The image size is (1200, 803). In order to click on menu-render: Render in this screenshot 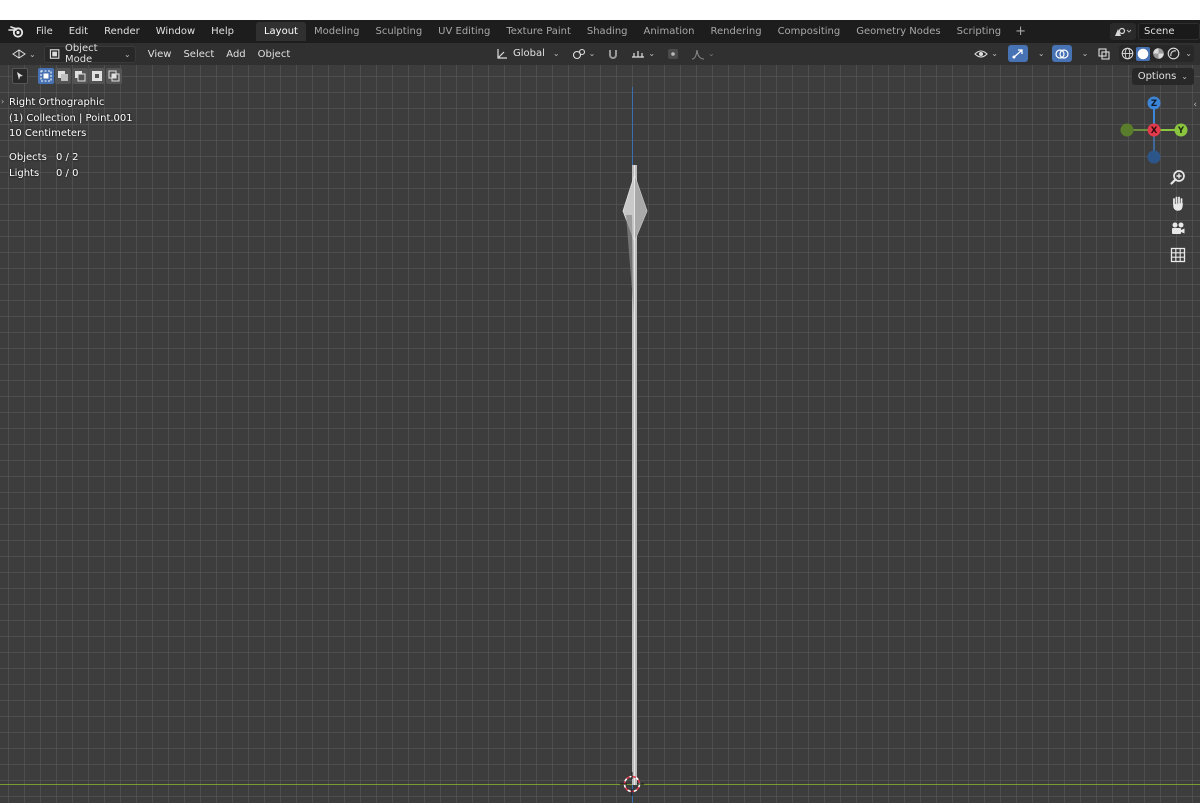, I will do `click(122, 31)`.